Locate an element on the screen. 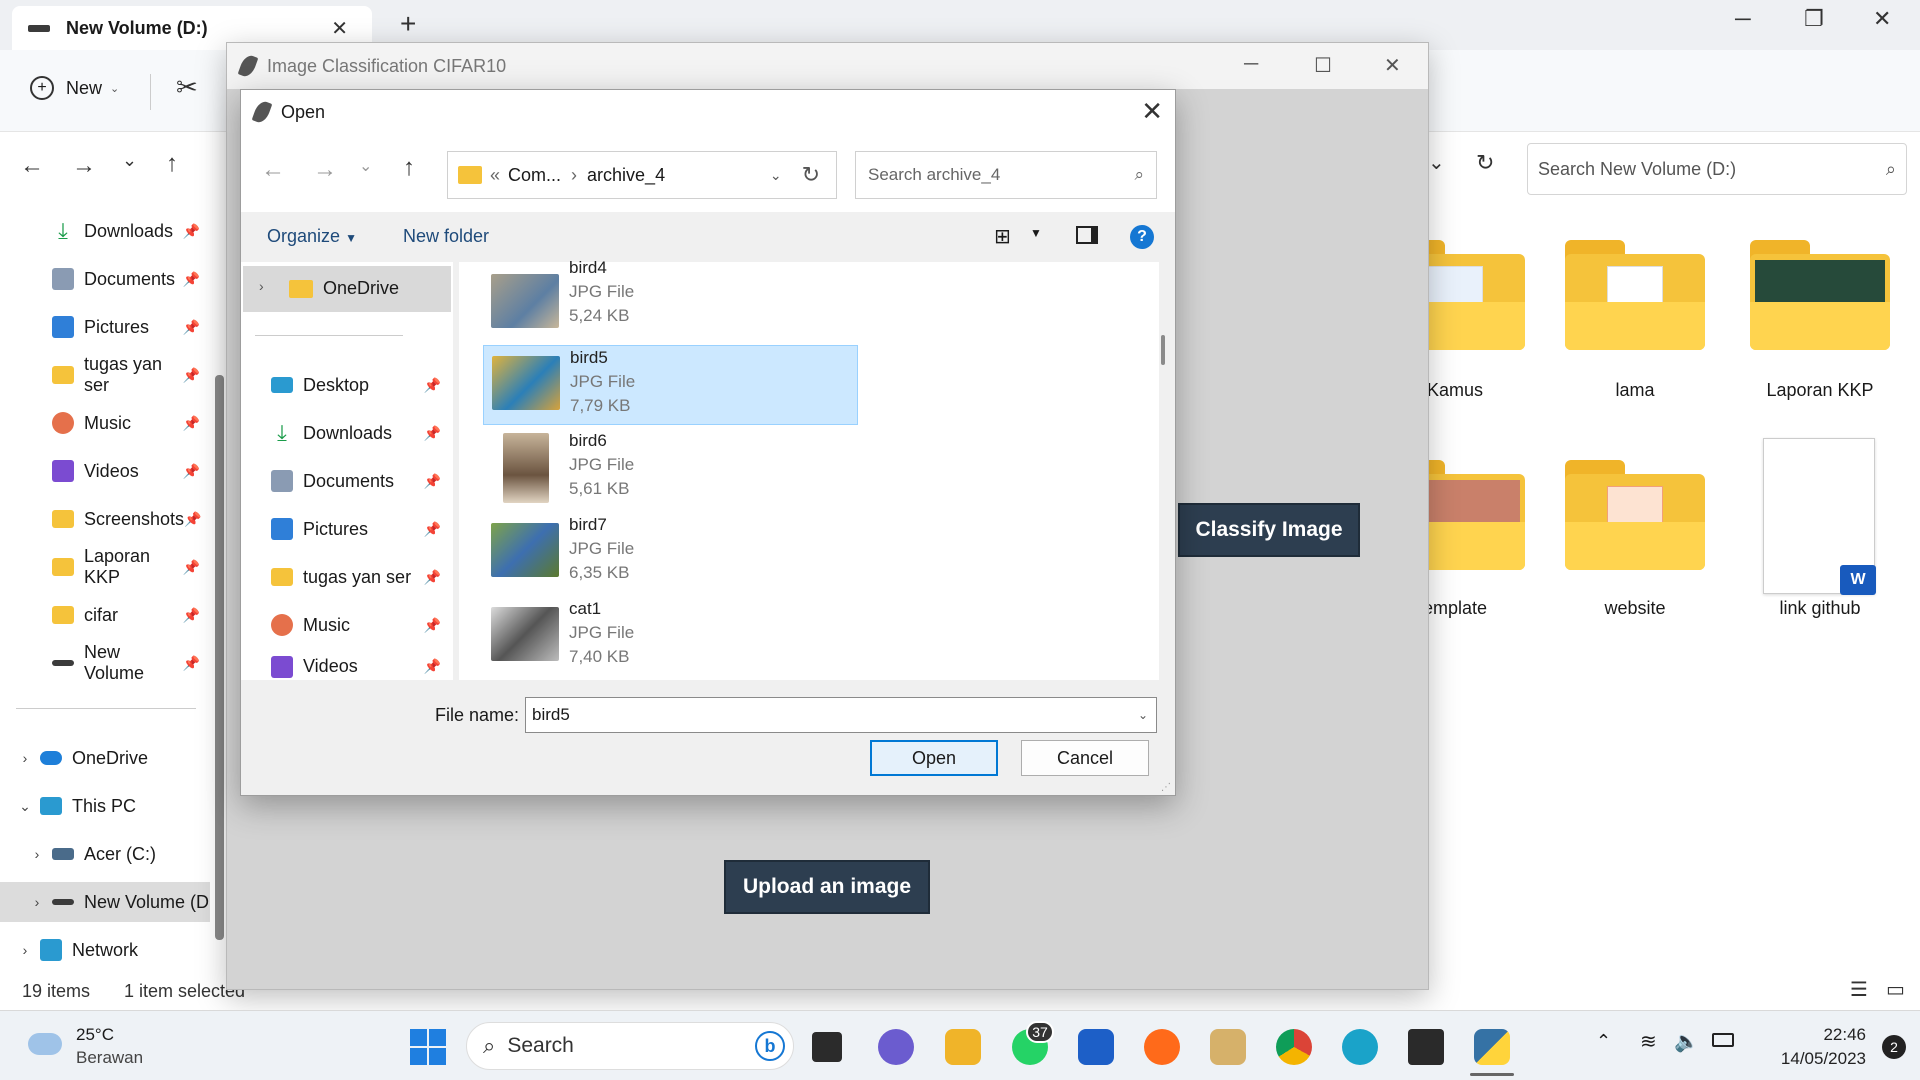 This screenshot has height=1080, width=1920. details-view-icon: ☰ is located at coordinates (1859, 989).